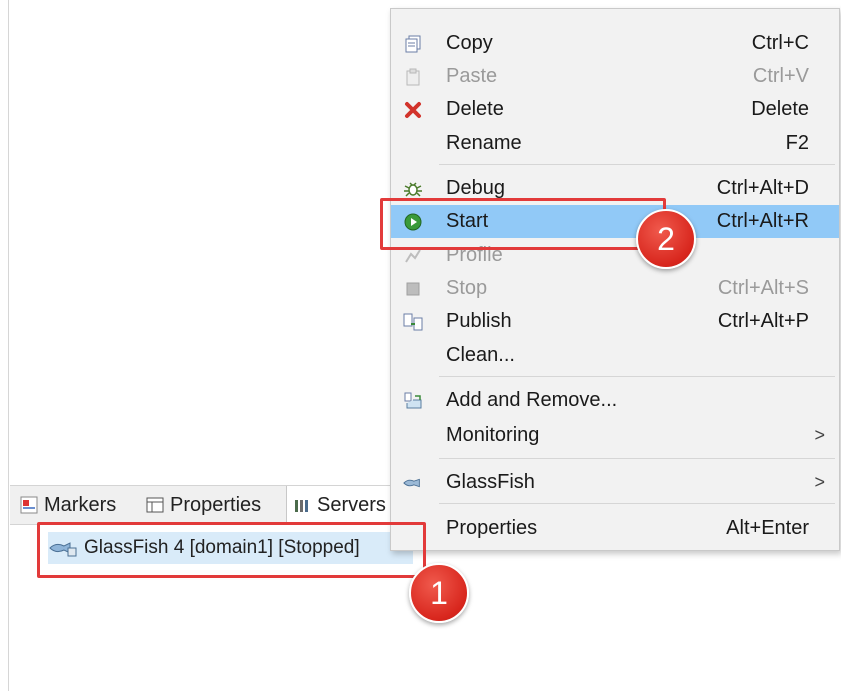 The image size is (841, 691). Describe the element at coordinates (155, 505) in the screenshot. I see `properties-icon` at that location.